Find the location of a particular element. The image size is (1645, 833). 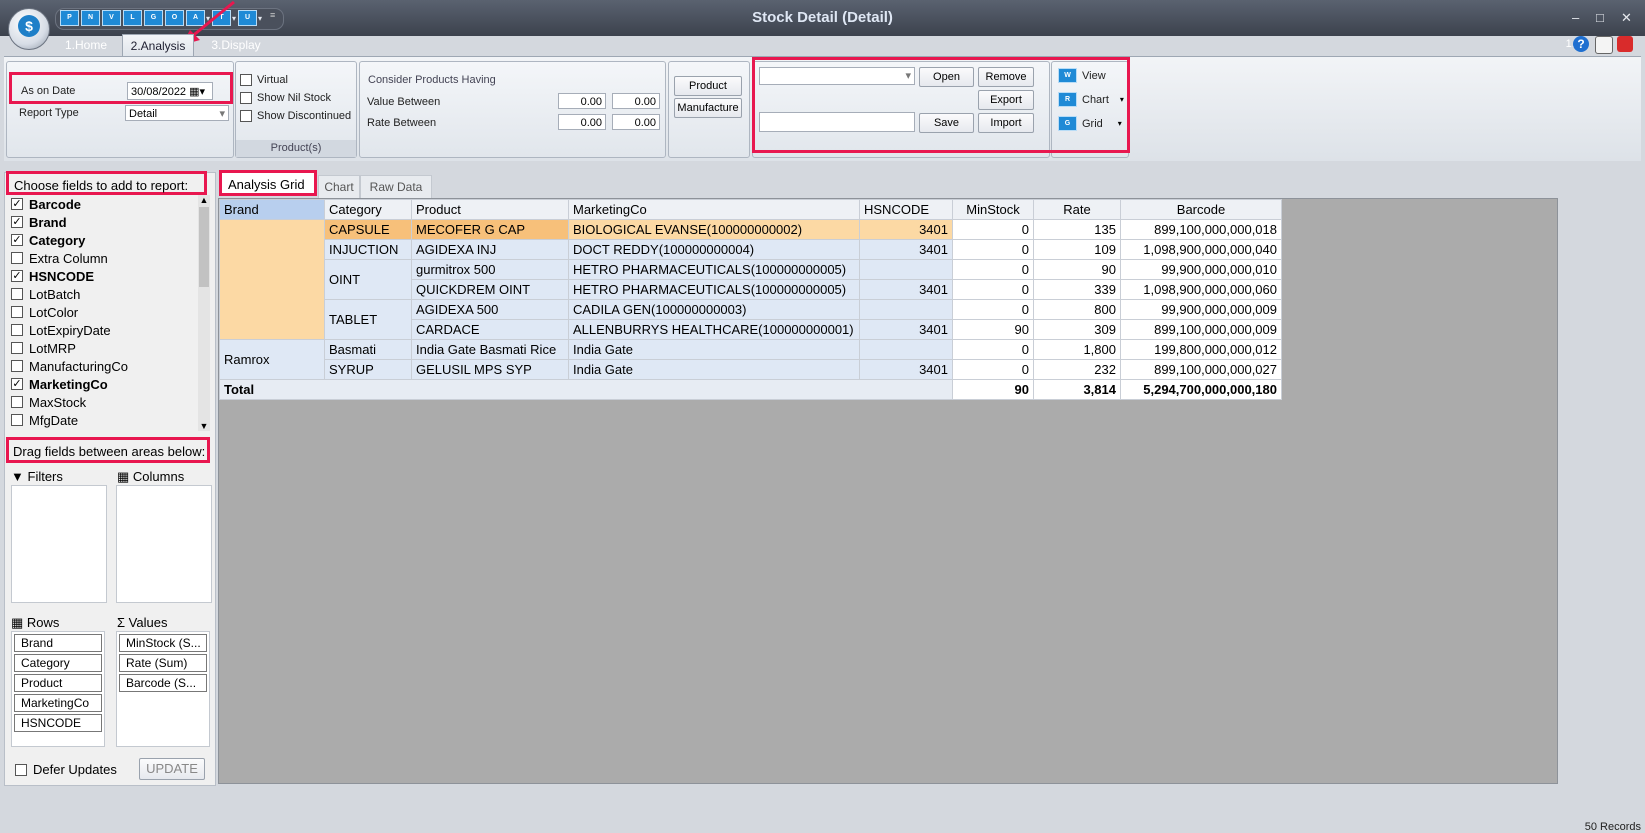

field-item: ✓ HSNCODE is located at coordinates (105, 276).